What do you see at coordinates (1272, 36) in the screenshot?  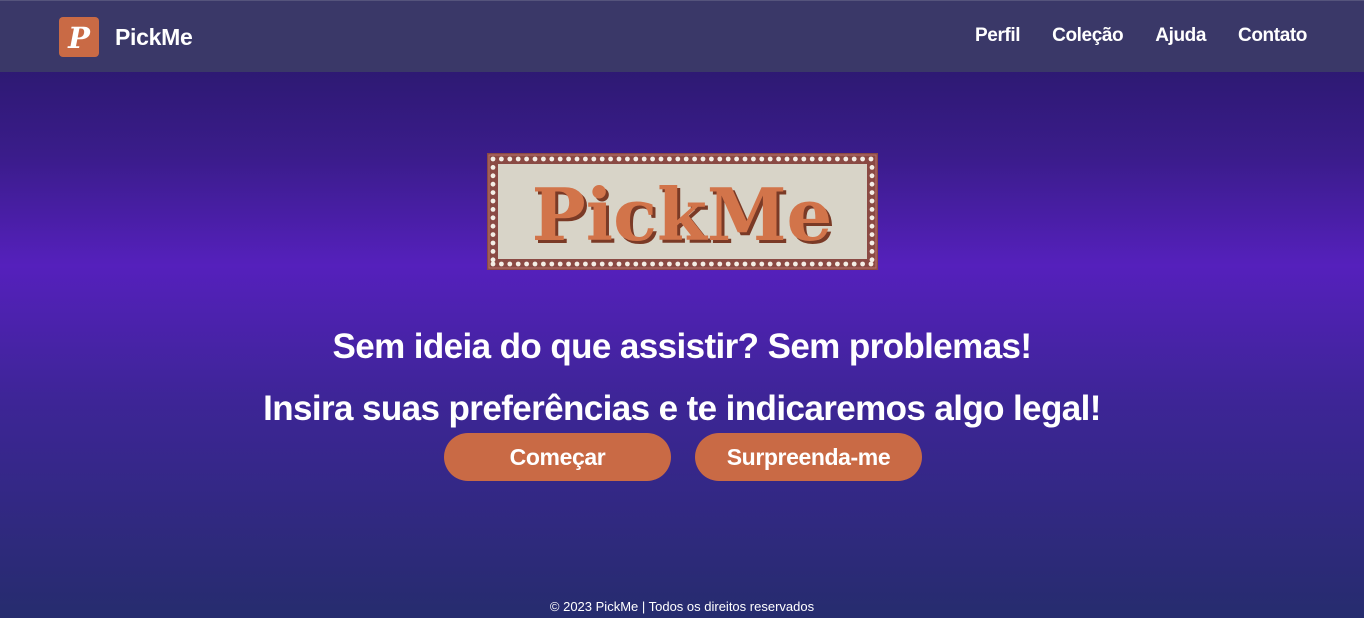 I see `nav-link-contato: Contato` at bounding box center [1272, 36].